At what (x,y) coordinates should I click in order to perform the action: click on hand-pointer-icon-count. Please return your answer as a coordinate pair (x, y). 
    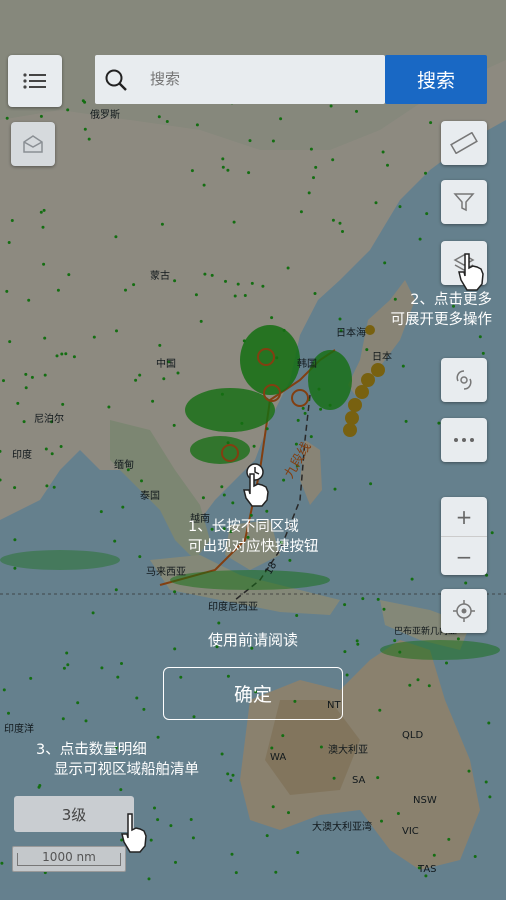
    Looking at the image, I should click on (134, 833).